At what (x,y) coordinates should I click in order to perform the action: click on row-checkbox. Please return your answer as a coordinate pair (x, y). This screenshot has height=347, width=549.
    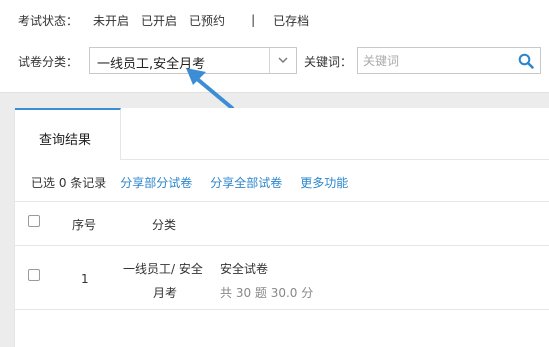
    Looking at the image, I should click on (34, 275).